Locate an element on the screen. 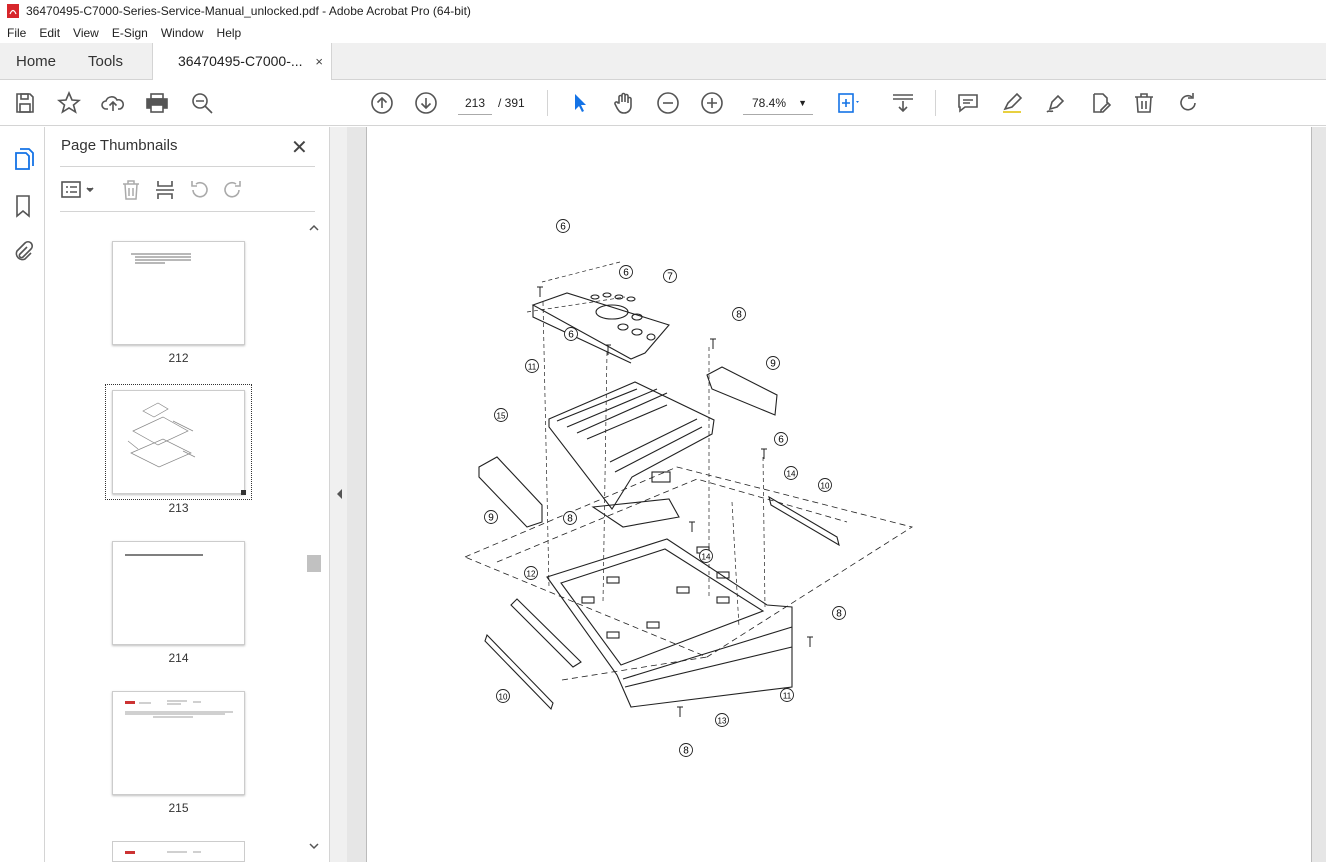 This screenshot has height=868, width=1326. toolbar: 213 / 391 78.4% ▼ is located at coordinates (663, 103).